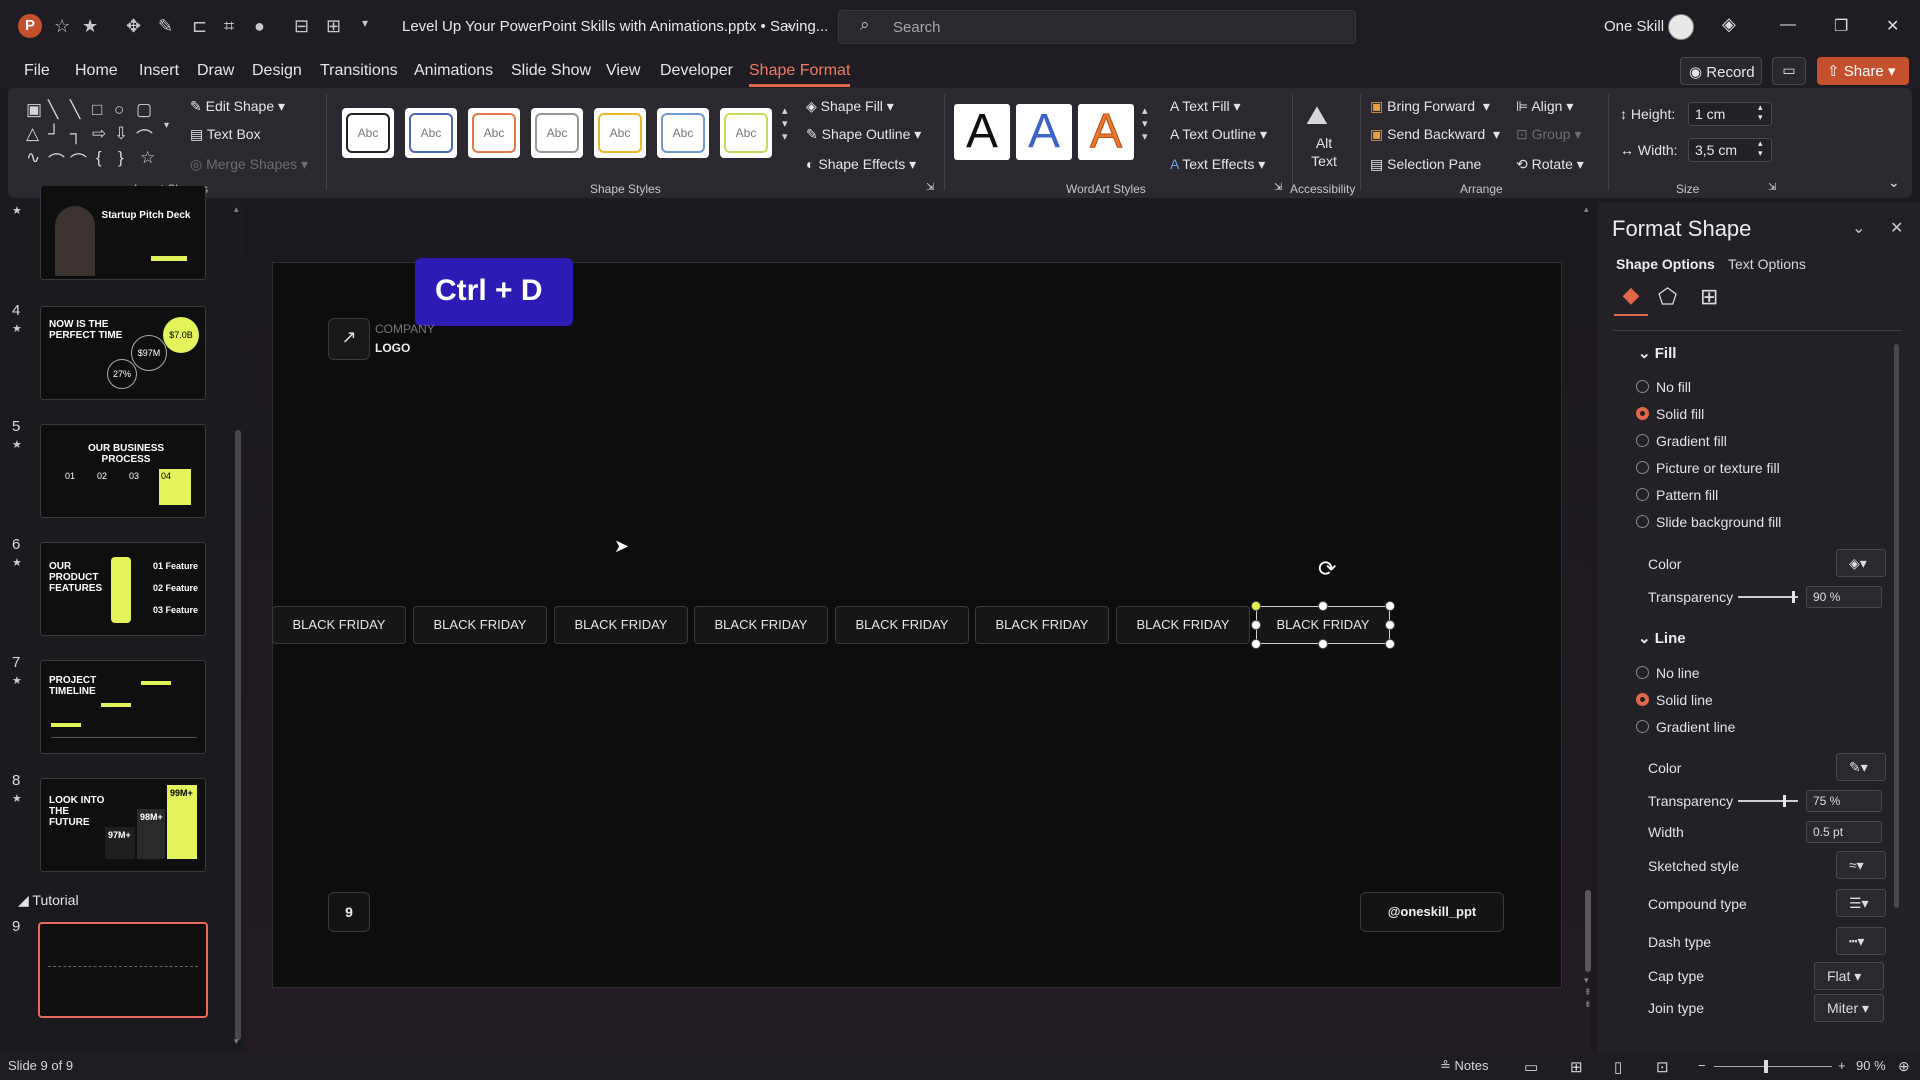  I want to click on star-icon: ★, so click(90, 26).